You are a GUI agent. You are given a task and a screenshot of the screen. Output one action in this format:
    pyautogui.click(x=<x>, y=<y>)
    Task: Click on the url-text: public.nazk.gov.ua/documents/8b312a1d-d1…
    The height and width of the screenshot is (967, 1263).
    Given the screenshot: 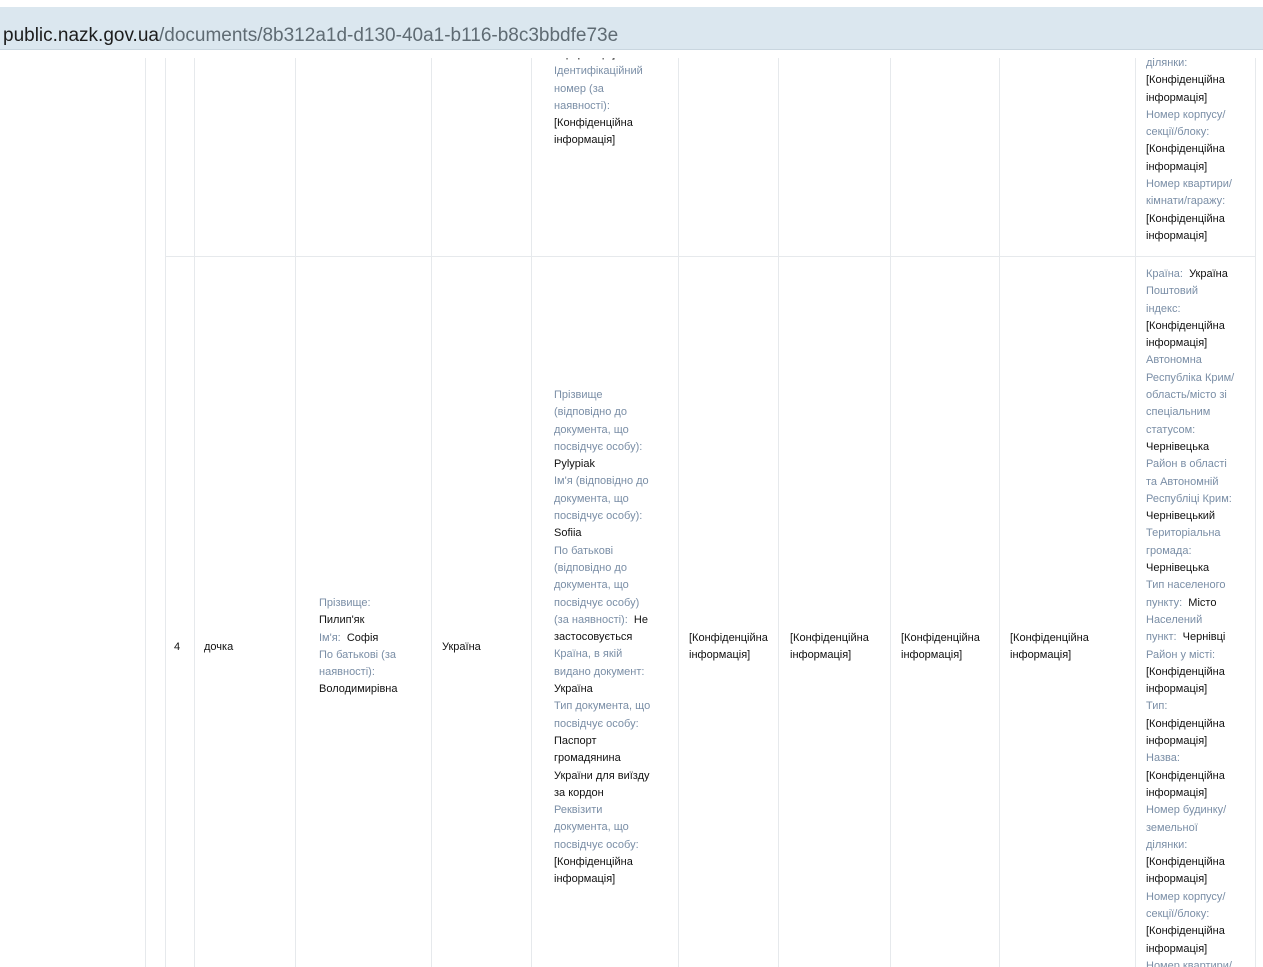 What is the action you would take?
    pyautogui.click(x=310, y=36)
    